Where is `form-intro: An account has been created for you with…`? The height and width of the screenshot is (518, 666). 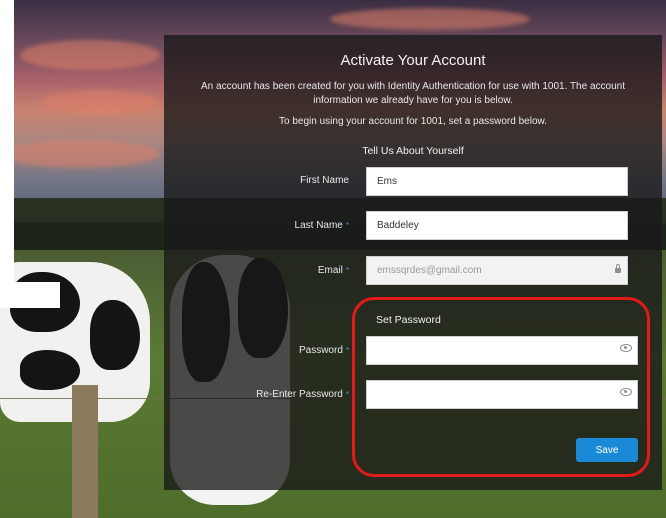 form-intro: An account has been created for you with… is located at coordinates (413, 93).